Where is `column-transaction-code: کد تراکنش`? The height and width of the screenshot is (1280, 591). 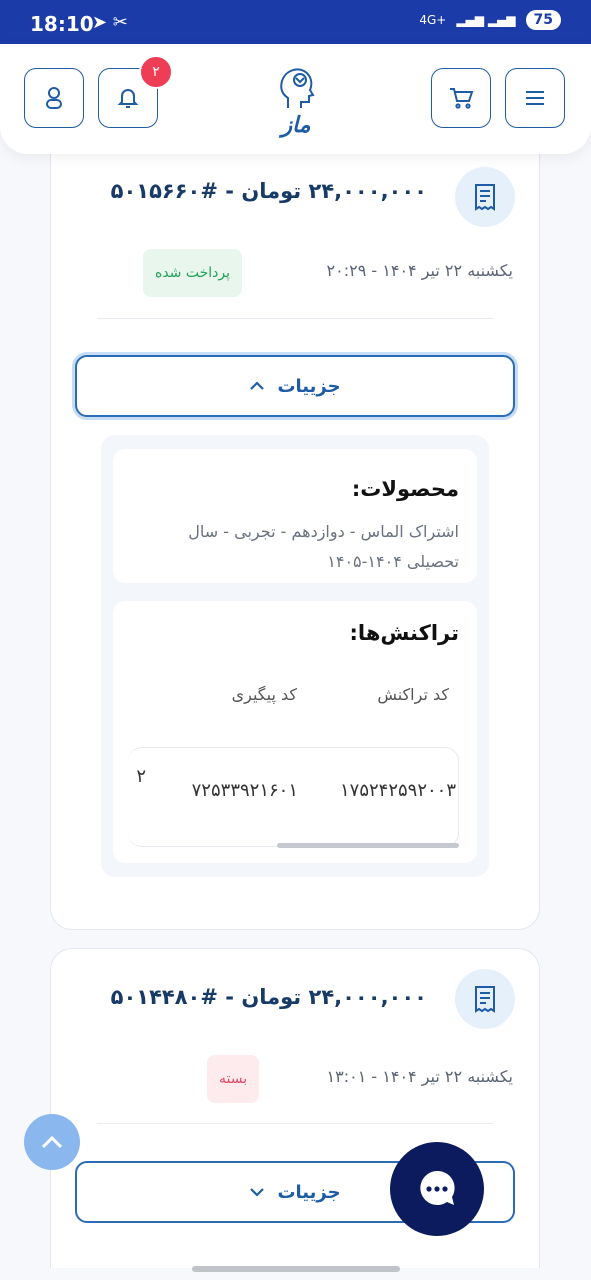 column-transaction-code: کد تراکنش is located at coordinates (413, 694).